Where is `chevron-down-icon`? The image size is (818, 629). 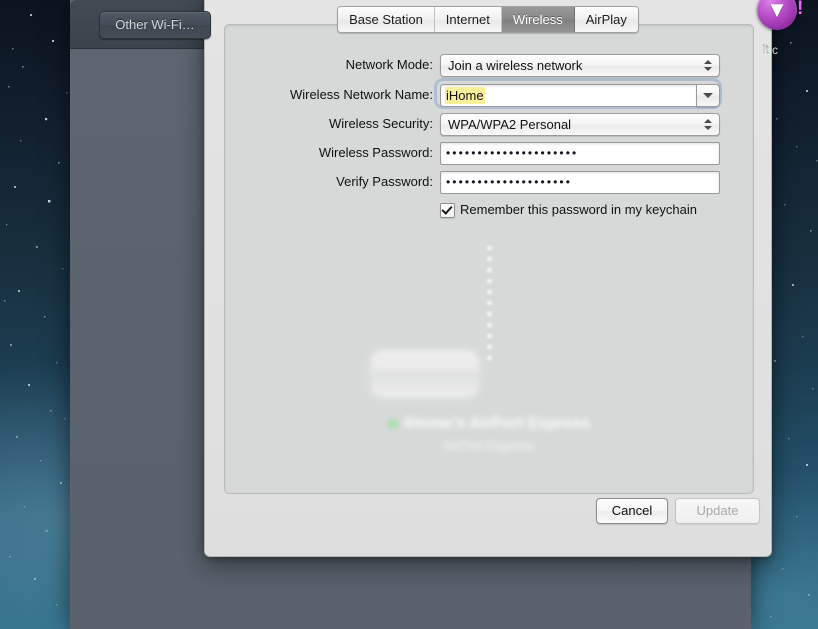
chevron-down-icon is located at coordinates (708, 95).